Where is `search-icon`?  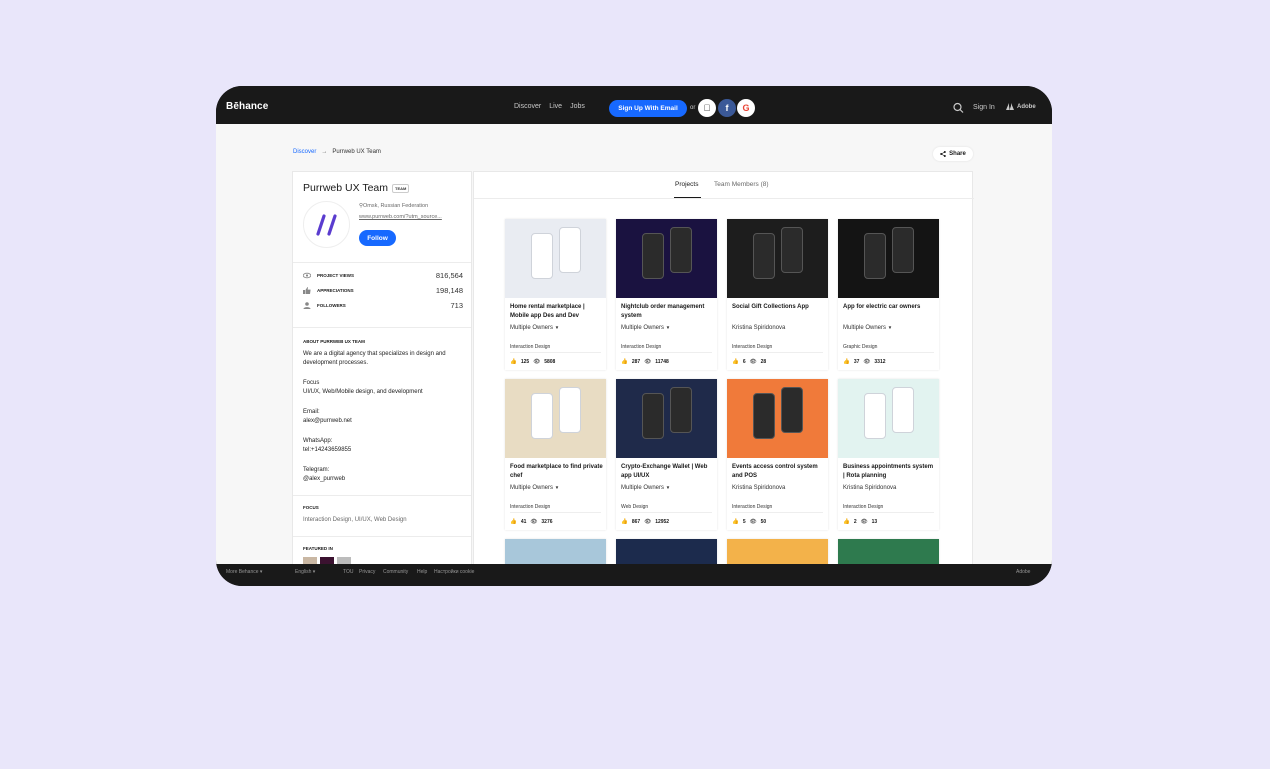 search-icon is located at coordinates (959, 108).